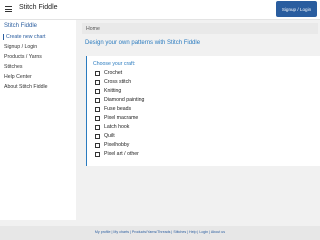  I want to click on craft-option-quilt: Quilt, so click(105, 136).